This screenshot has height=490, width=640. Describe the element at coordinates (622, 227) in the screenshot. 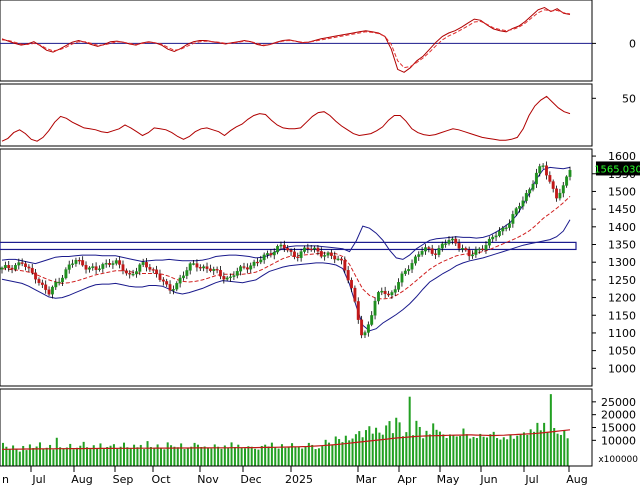

I see `price-tick-label: 1400` at that location.